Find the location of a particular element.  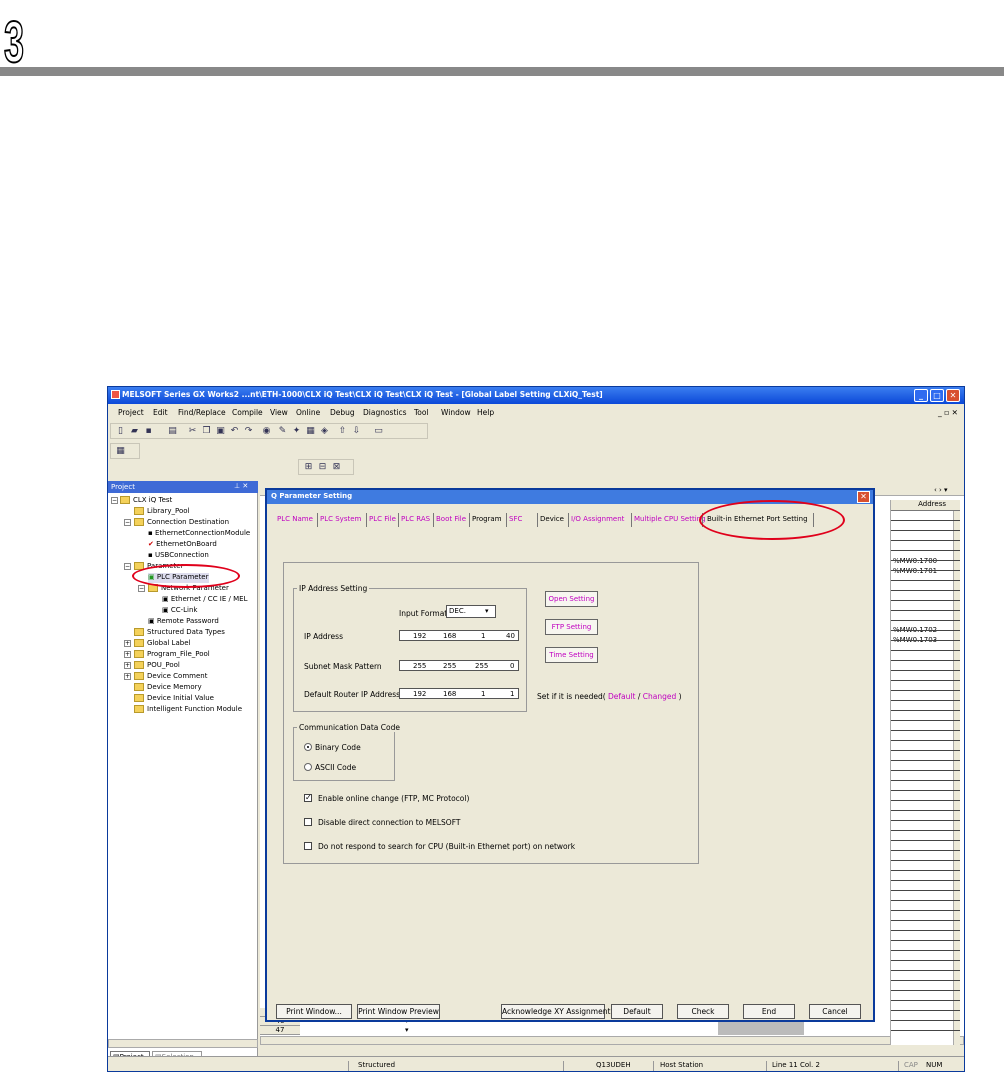

tree-item-remote-password: ▣ Remote Password is located at coordinates (183, 622).